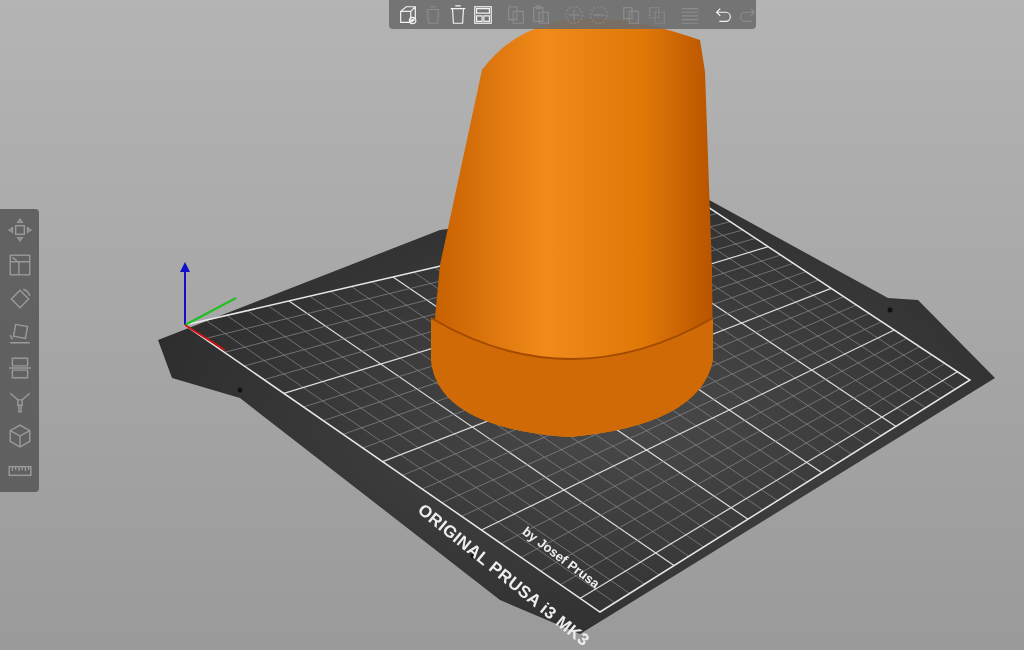 The height and width of the screenshot is (650, 1024). Describe the element at coordinates (541, 14) in the screenshot. I see `paste-icon` at that location.